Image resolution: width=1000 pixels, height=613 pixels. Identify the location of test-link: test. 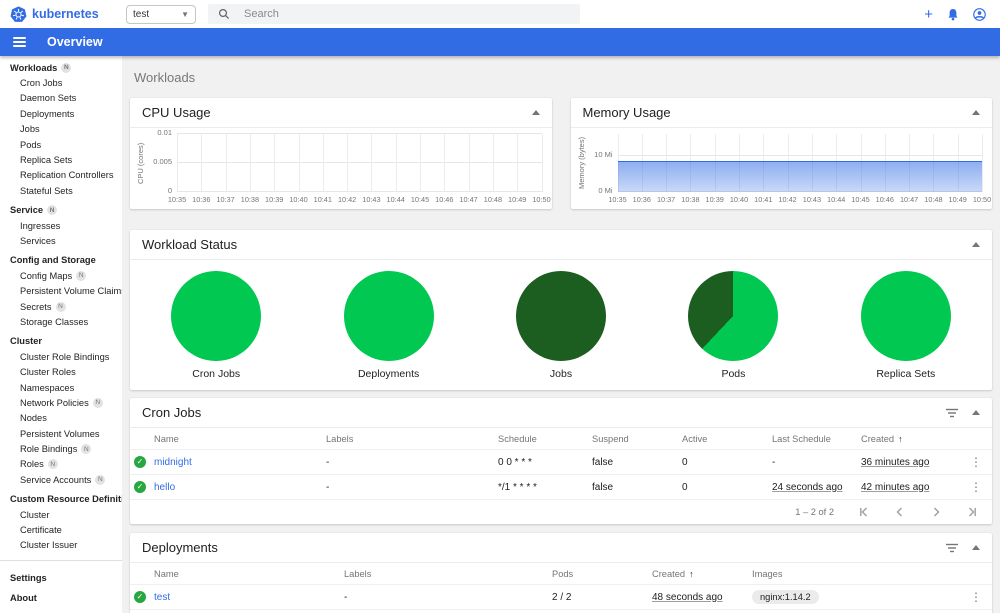
(162, 597).